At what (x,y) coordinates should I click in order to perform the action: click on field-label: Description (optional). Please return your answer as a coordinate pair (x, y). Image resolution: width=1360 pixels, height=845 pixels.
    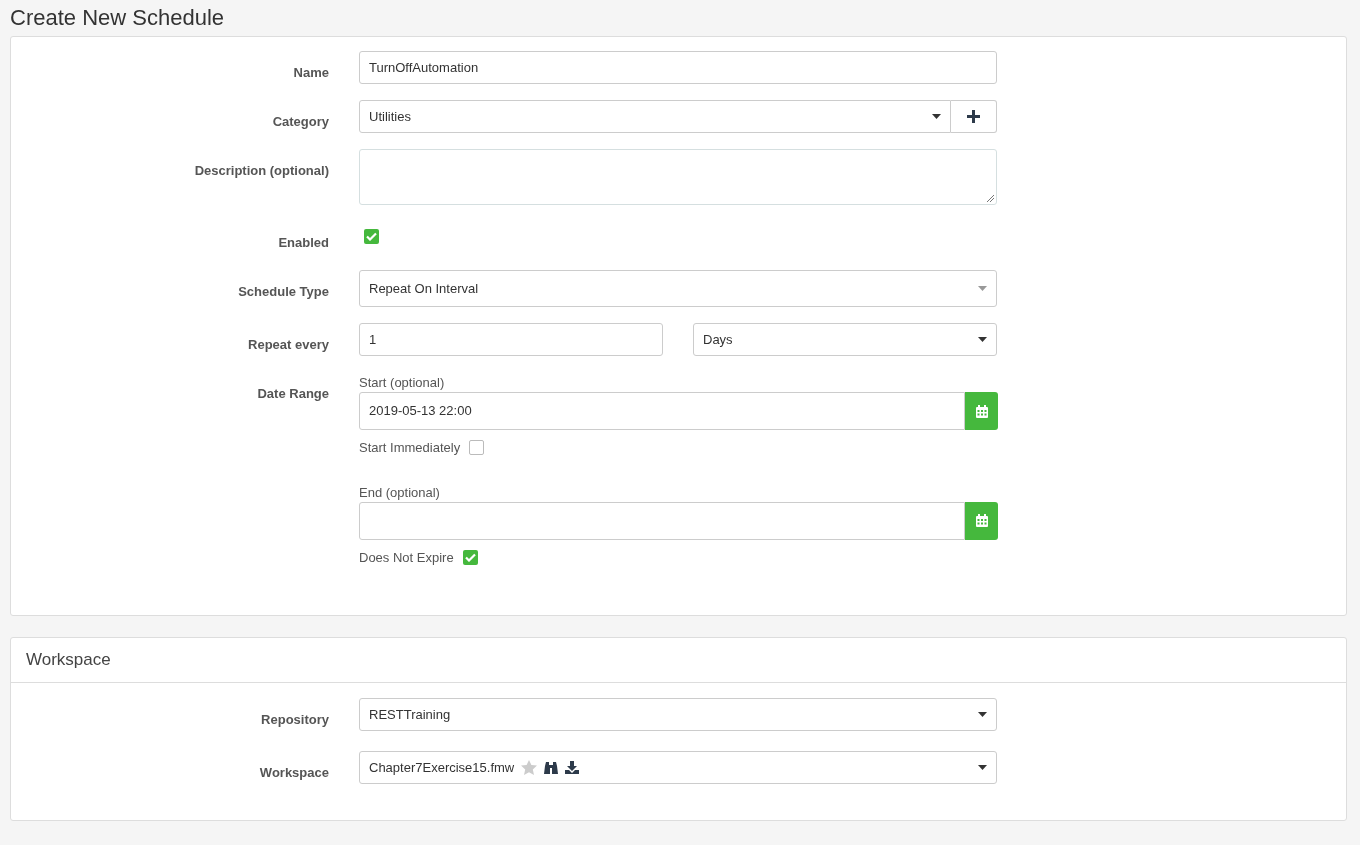
    Looking at the image, I should click on (261, 170).